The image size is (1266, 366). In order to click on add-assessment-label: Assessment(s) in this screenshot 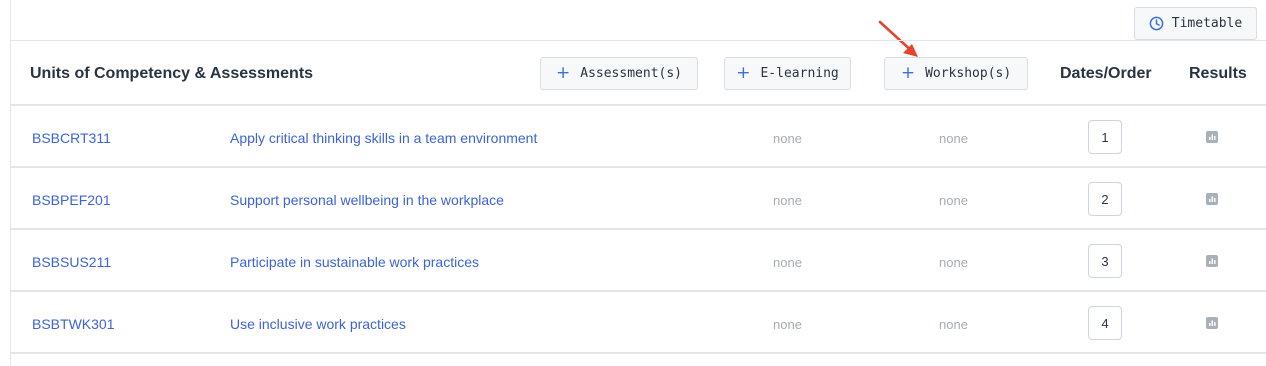, I will do `click(631, 73)`.